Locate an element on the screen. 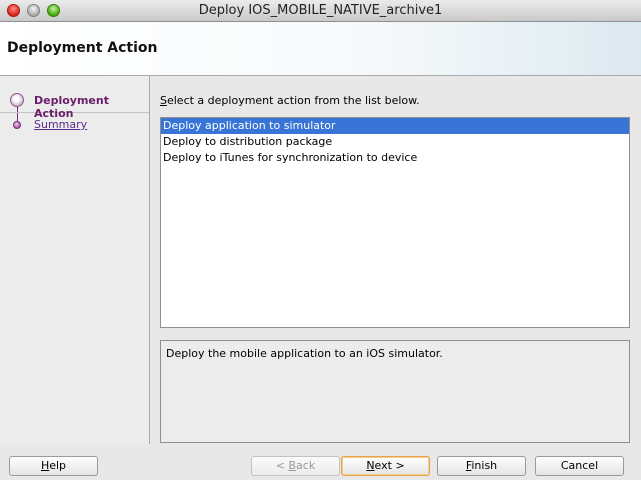 The image size is (641, 480). finish-button: Finish is located at coordinates (481, 466).